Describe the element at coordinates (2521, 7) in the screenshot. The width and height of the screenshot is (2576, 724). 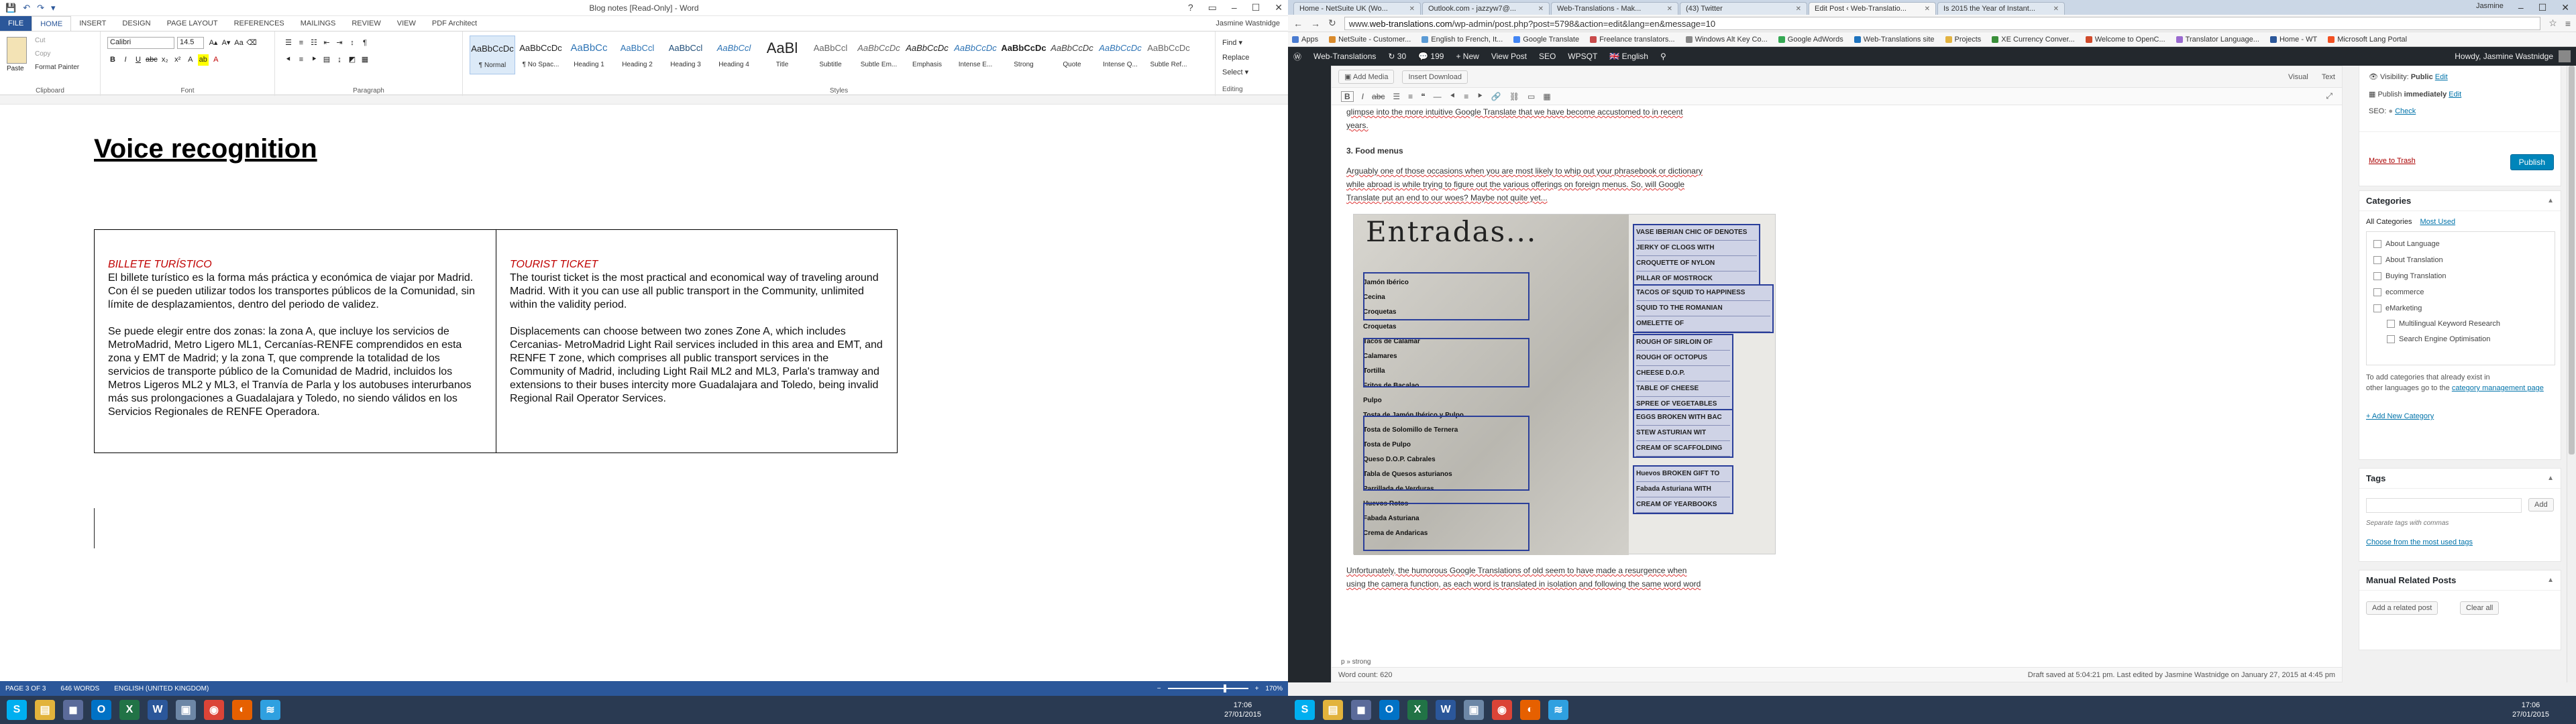
I see `minimize-button: –` at that location.